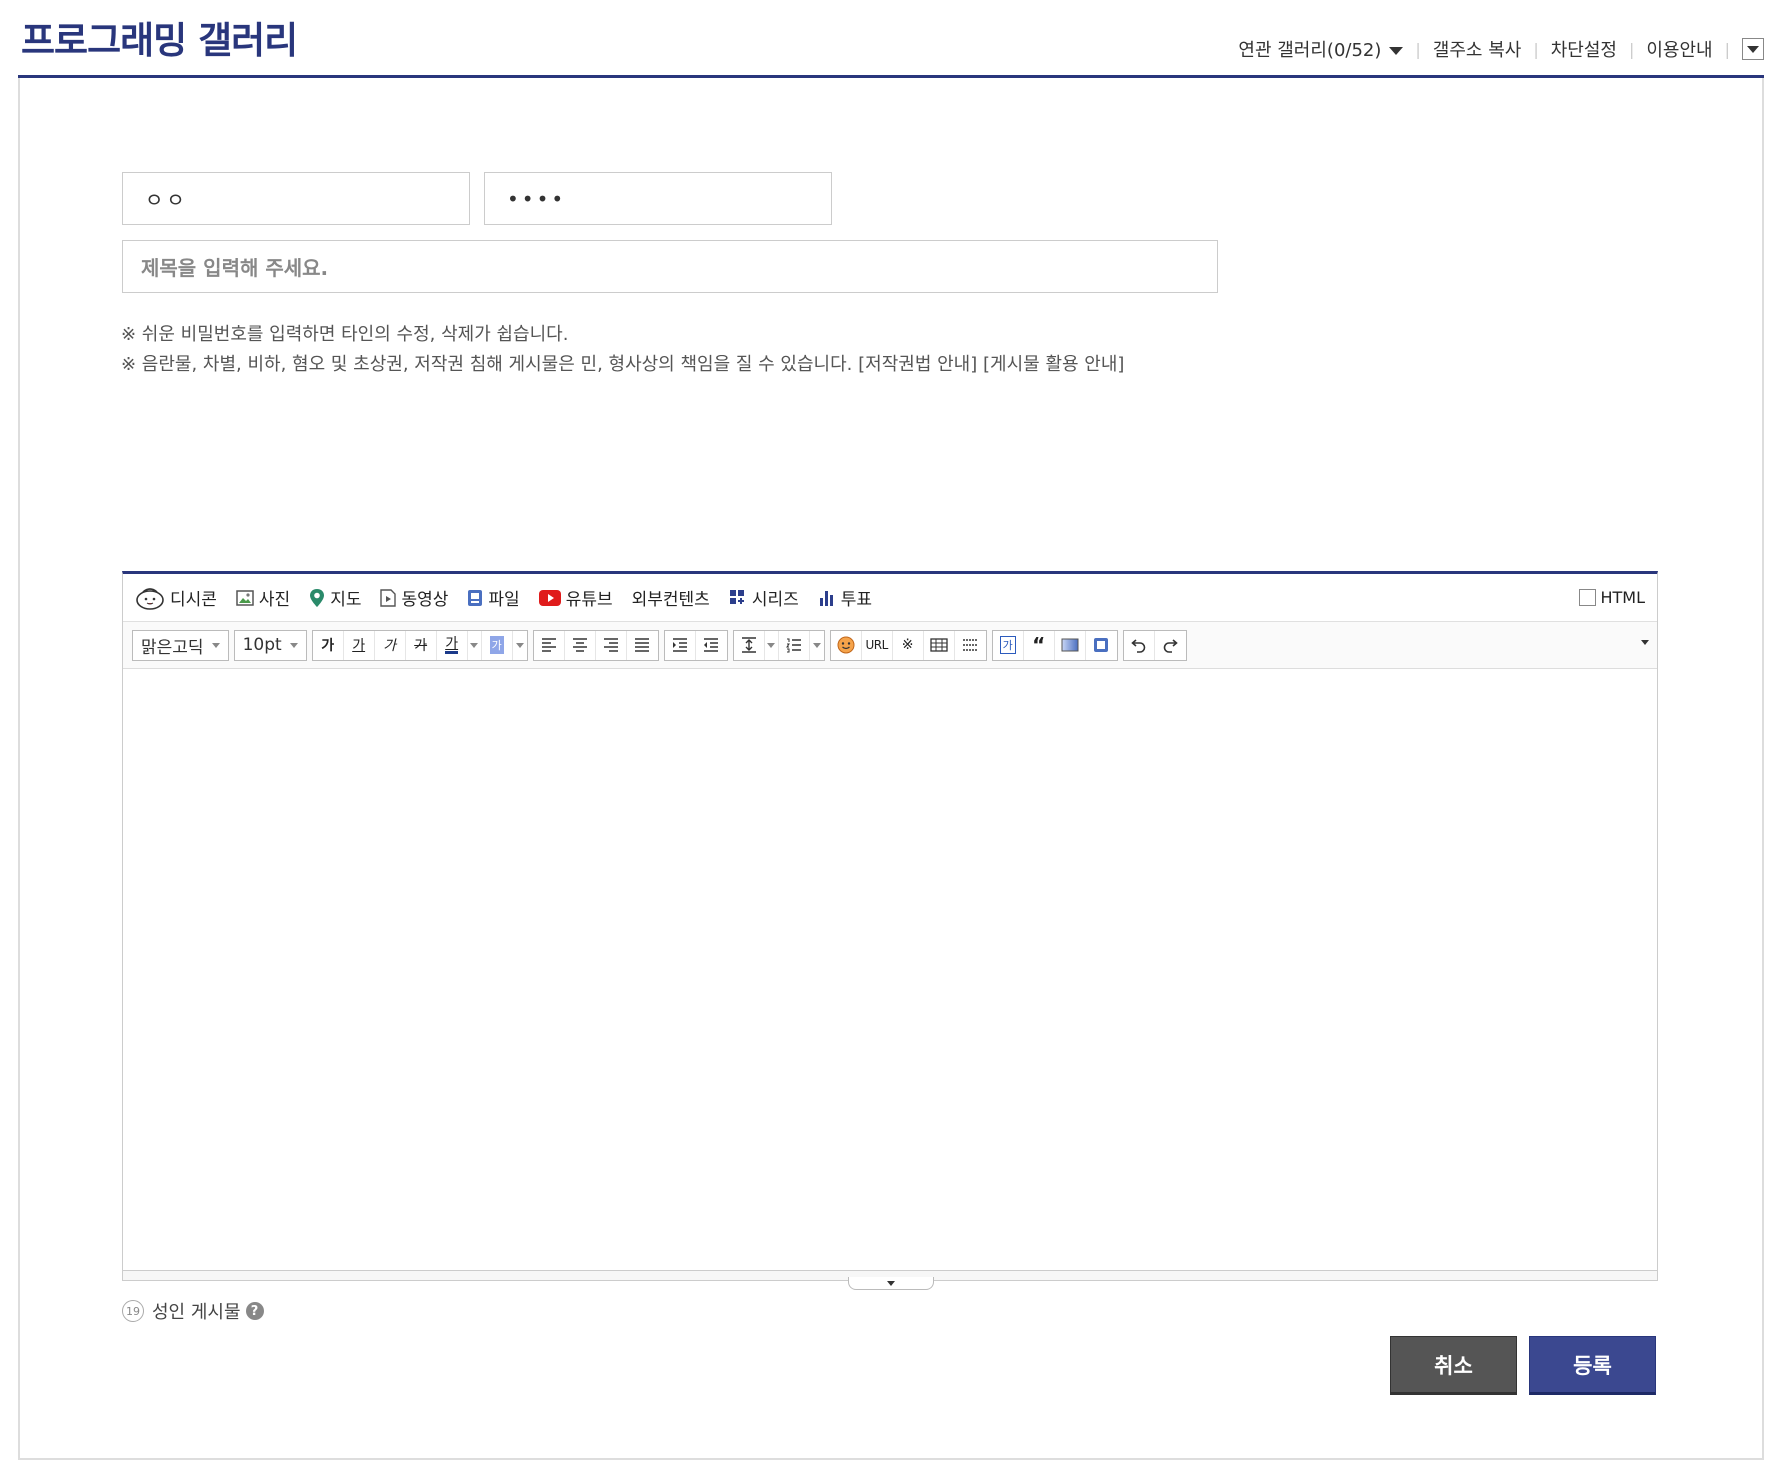 The height and width of the screenshot is (1480, 1785). I want to click on special-char-button: ※, so click(908, 645).